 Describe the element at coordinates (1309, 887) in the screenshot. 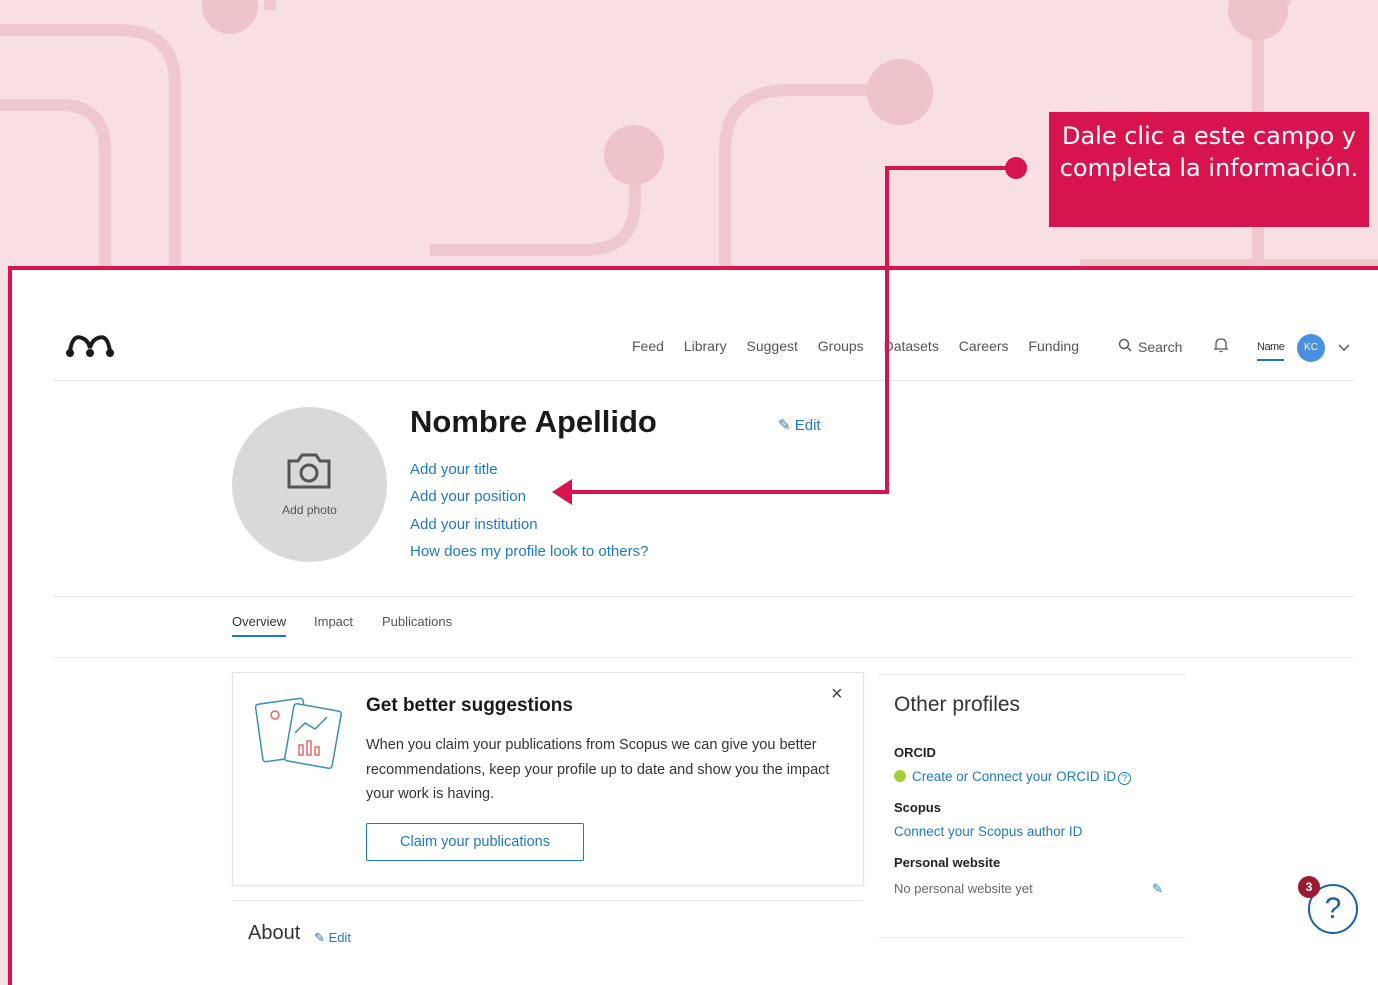

I see `notification-badge: 3` at that location.